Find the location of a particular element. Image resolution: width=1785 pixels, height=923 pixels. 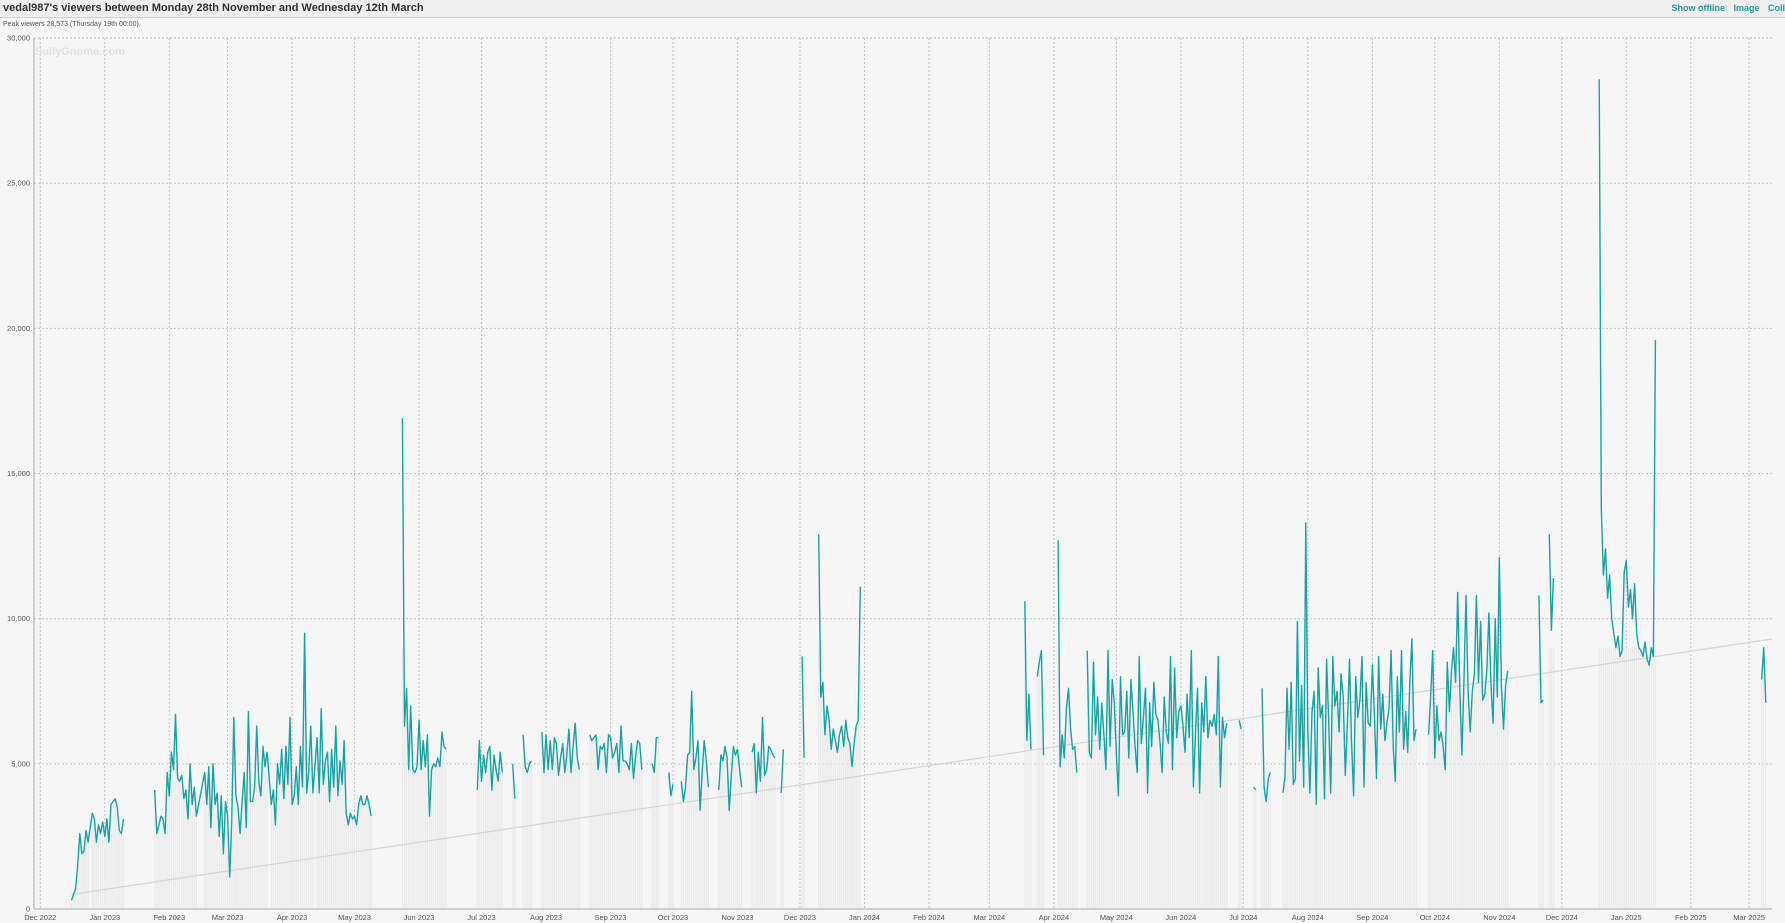

watermark: SullyGnome.com is located at coordinates (80, 52).